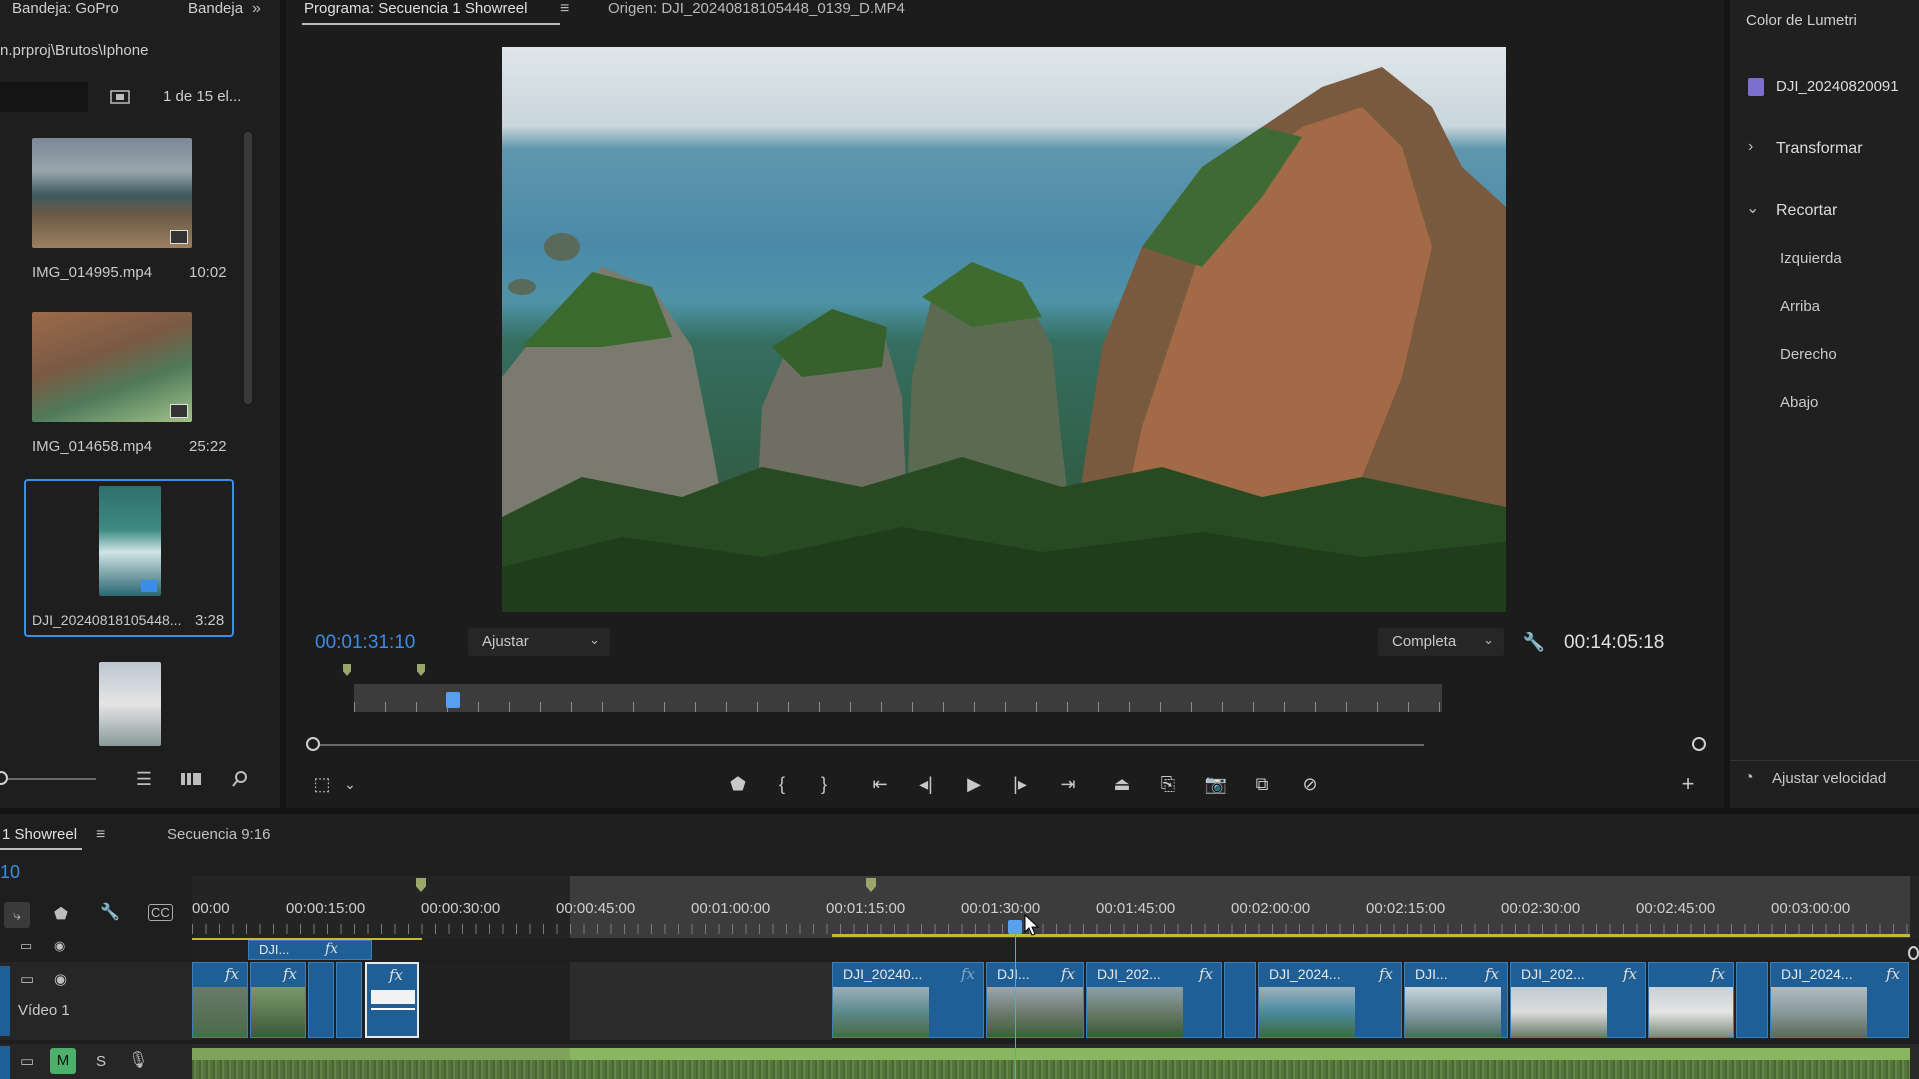 This screenshot has width=1919, height=1079. What do you see at coordinates (1824, 777) in the screenshot?
I see `speed-button: ◔ Ajustar velocidad` at bounding box center [1824, 777].